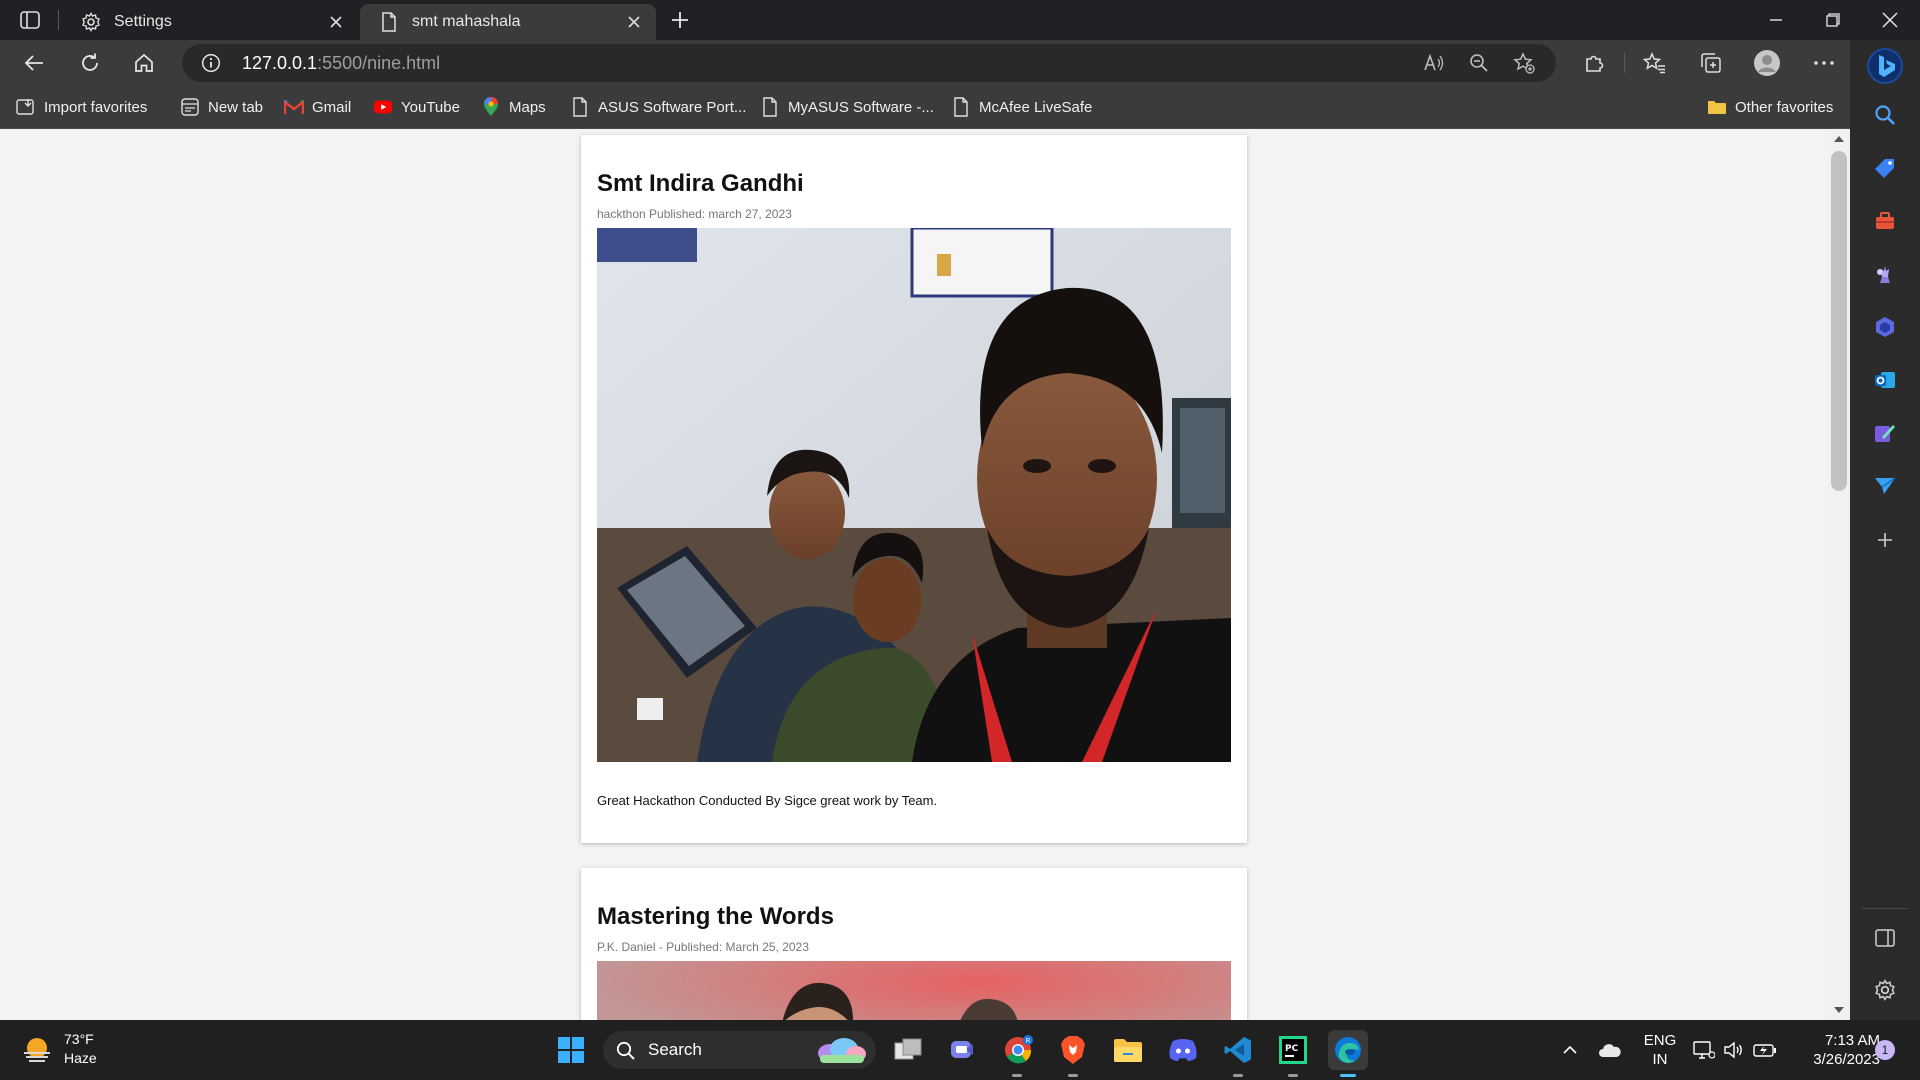 This screenshot has width=1920, height=1080. I want to click on folder-icon, so click(1717, 107).